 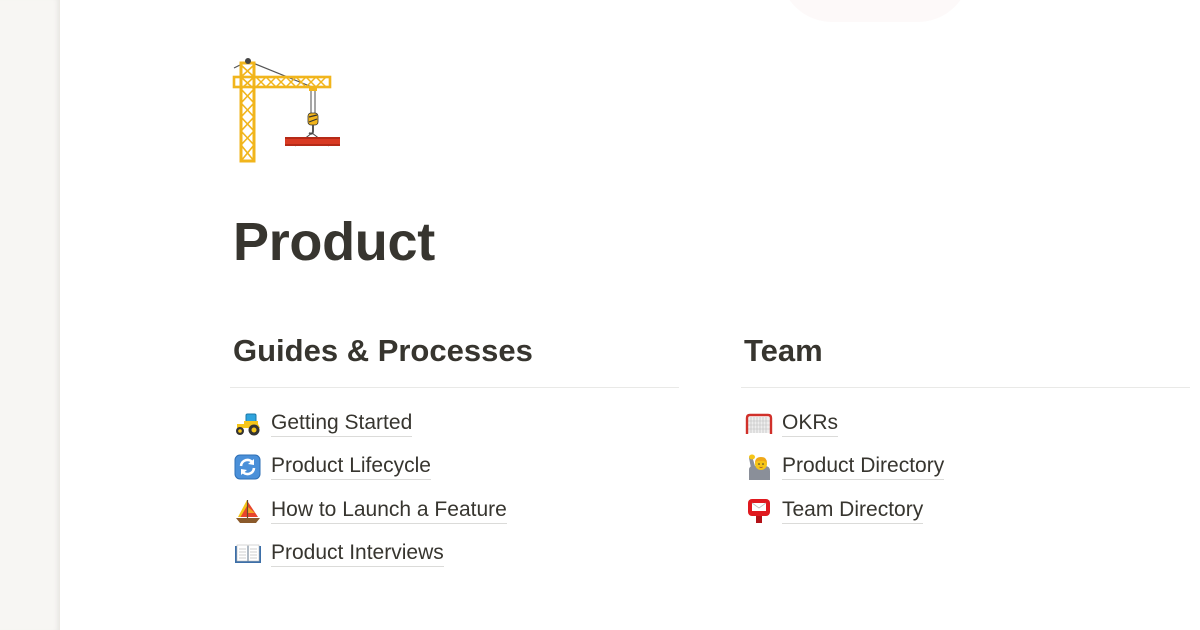 I want to click on refresh-arrows-icon, so click(x=249, y=467).